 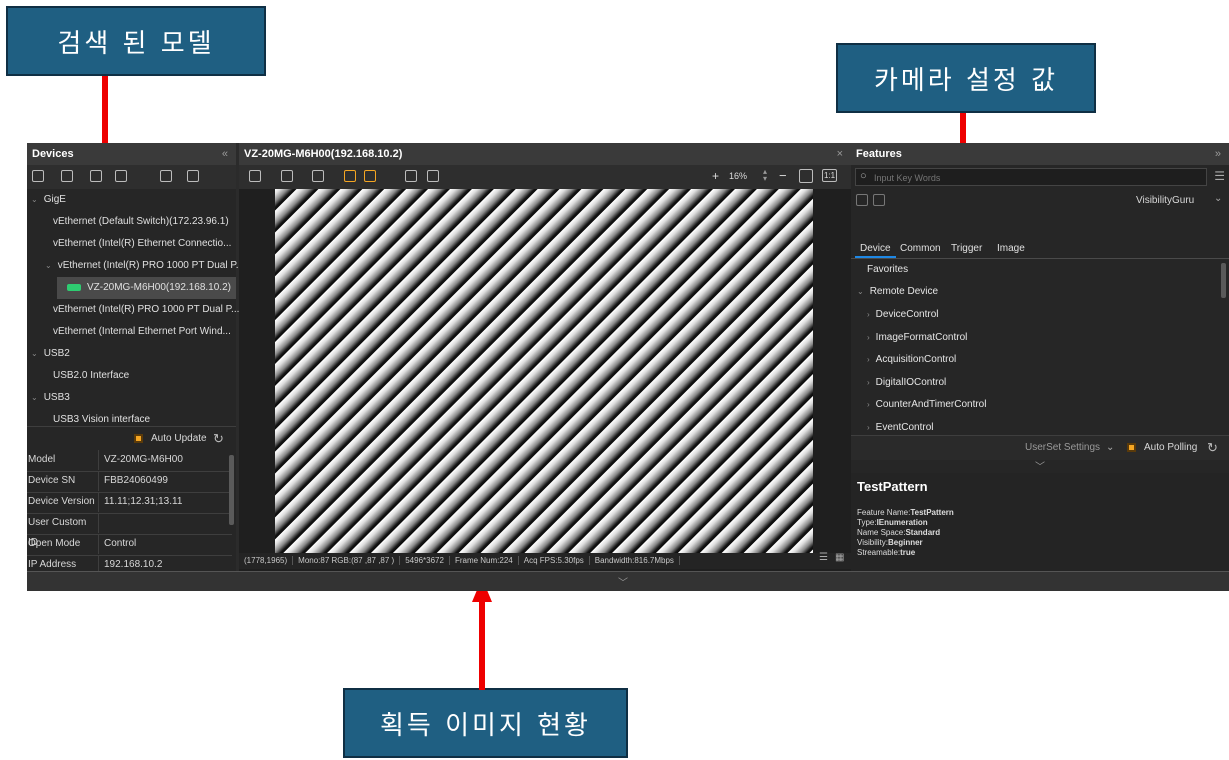 What do you see at coordinates (905, 542) in the screenshot?
I see `detail-value: Beginner` at bounding box center [905, 542].